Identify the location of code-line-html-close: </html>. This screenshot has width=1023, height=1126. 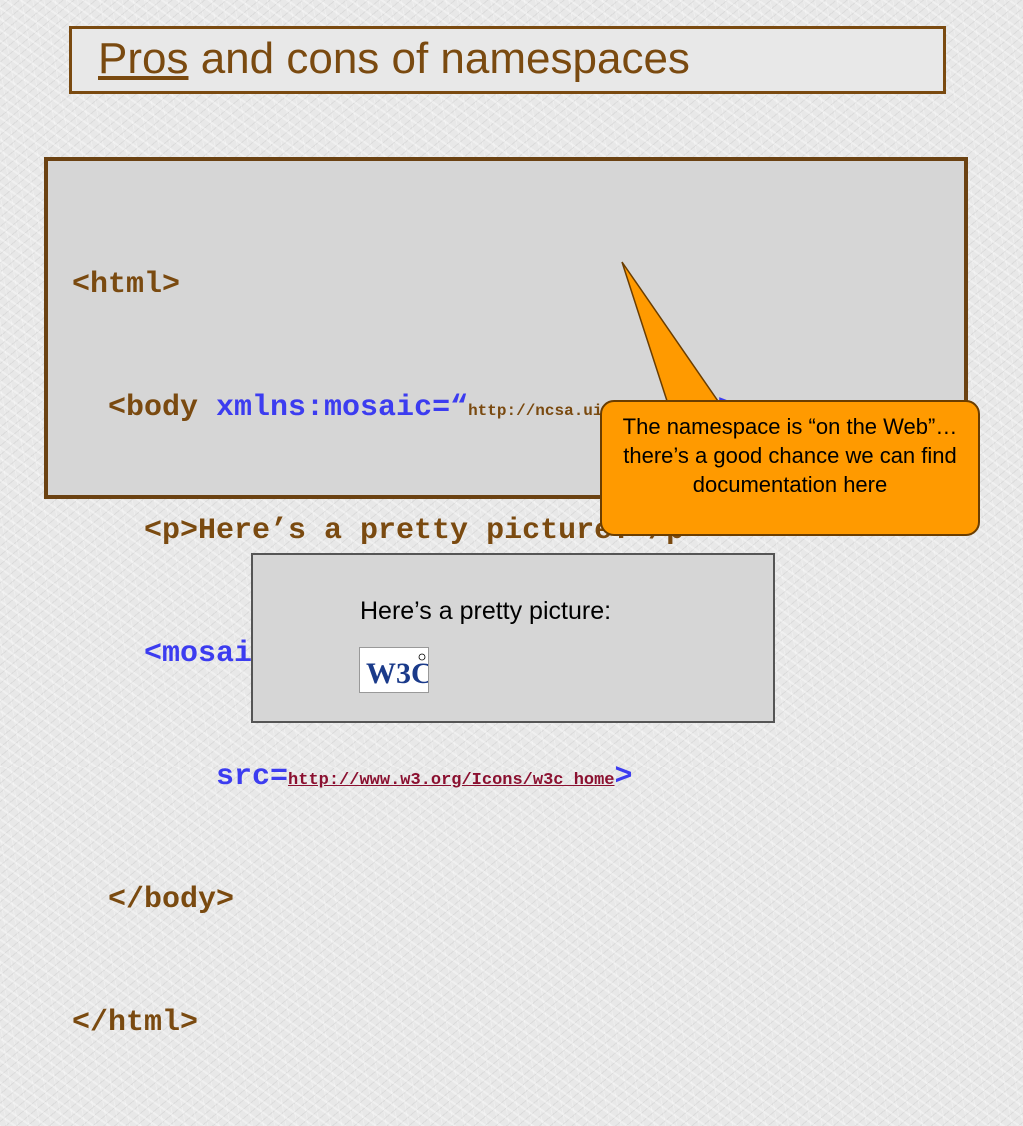
(135, 1023).